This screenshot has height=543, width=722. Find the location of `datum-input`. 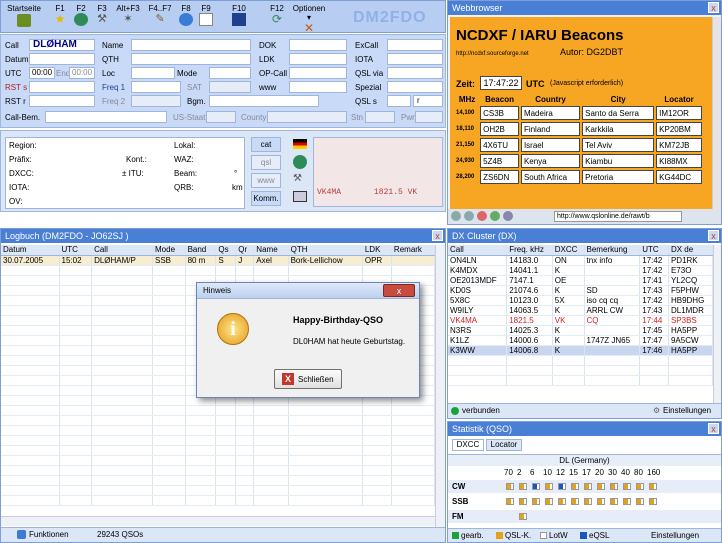

datum-input is located at coordinates (62, 59).